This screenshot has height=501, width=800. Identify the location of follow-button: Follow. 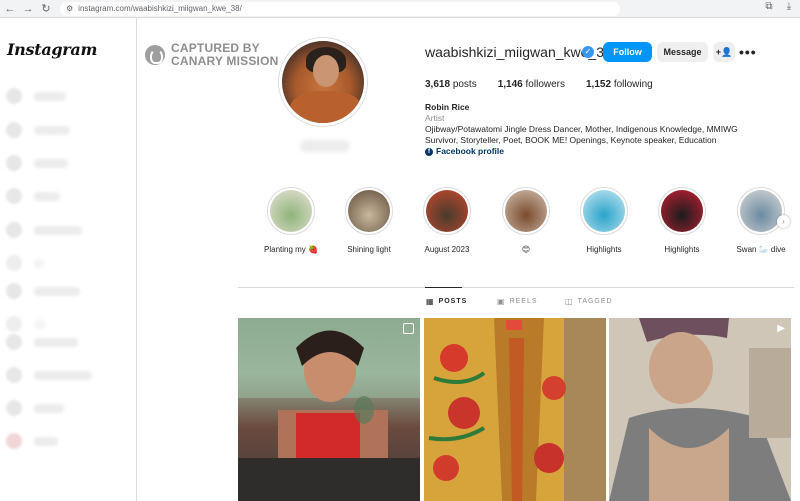
(627, 52).